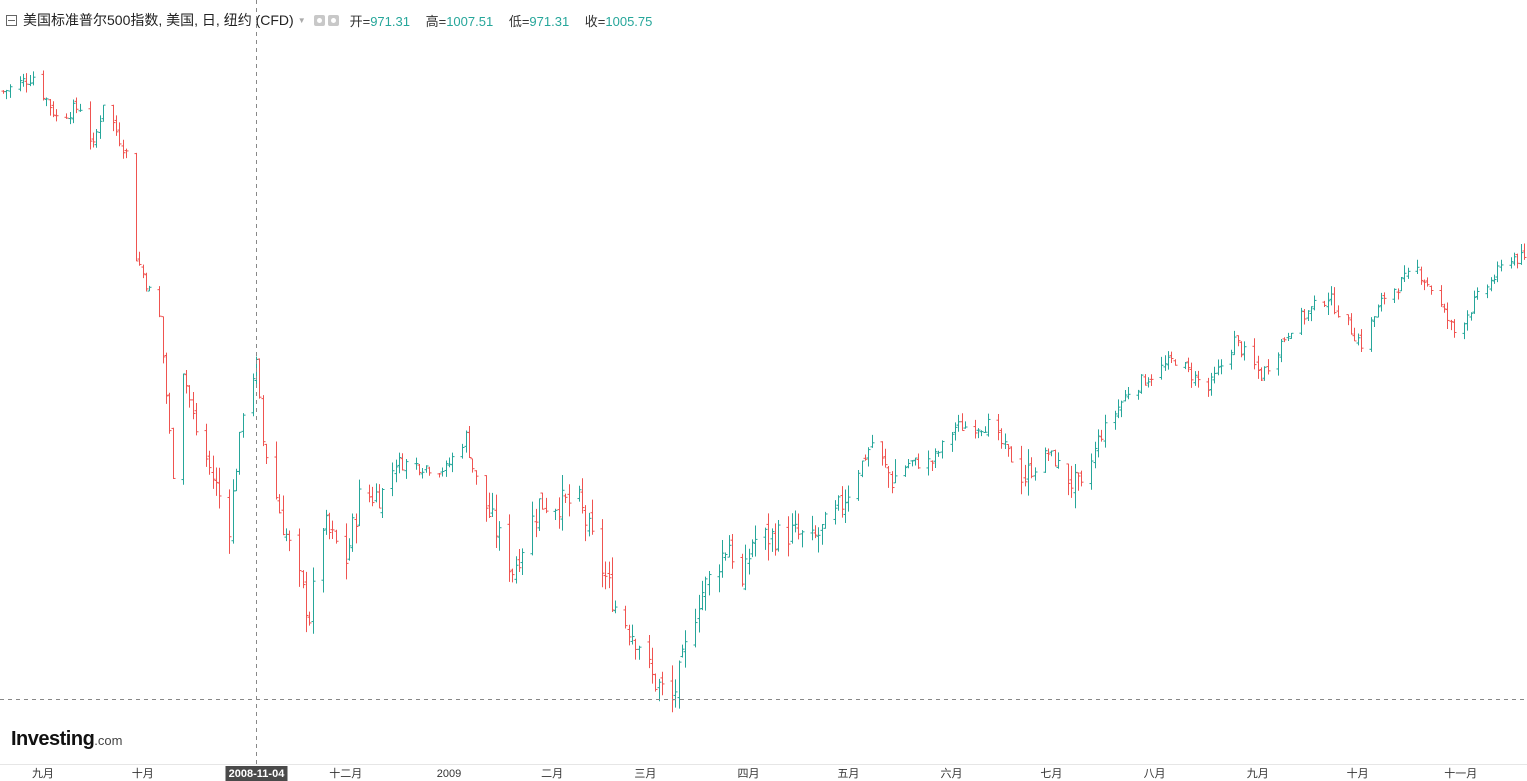 This screenshot has height=781, width=1527. I want to click on instrument-title: 美国标准普尔500指数, 美国, 日, 纽约 (CFD), so click(158, 20).